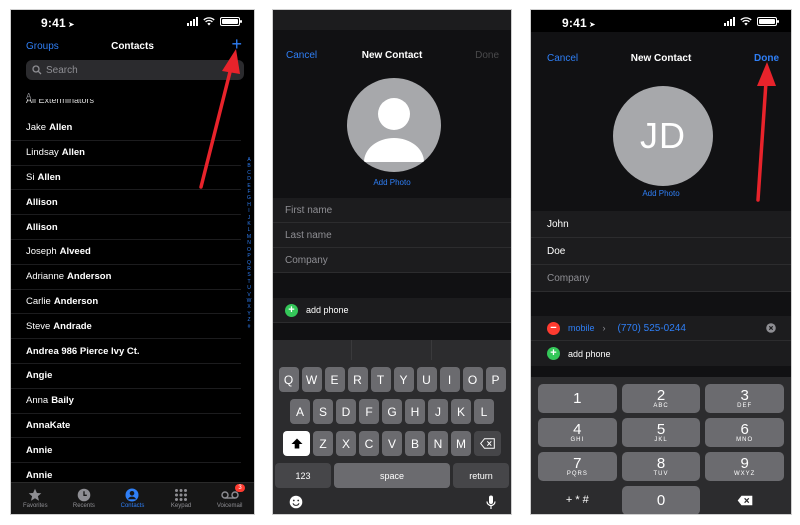  Describe the element at coordinates (766, 132) in the screenshot. I see `arrow-to-done-button` at that location.